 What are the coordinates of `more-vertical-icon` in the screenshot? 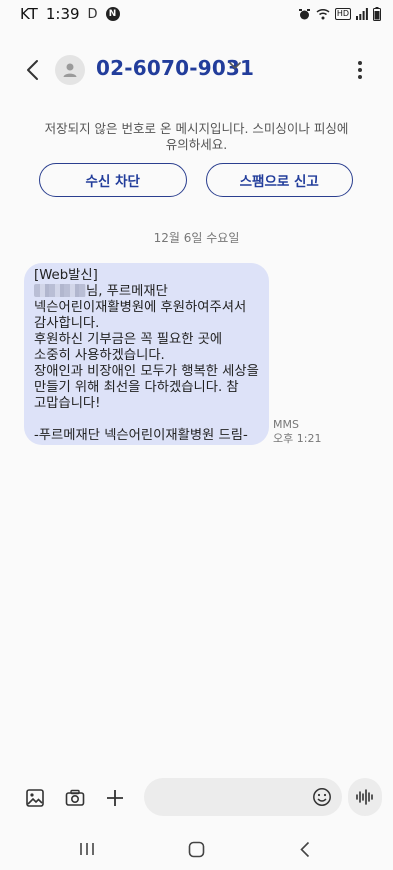 It's located at (360, 63).